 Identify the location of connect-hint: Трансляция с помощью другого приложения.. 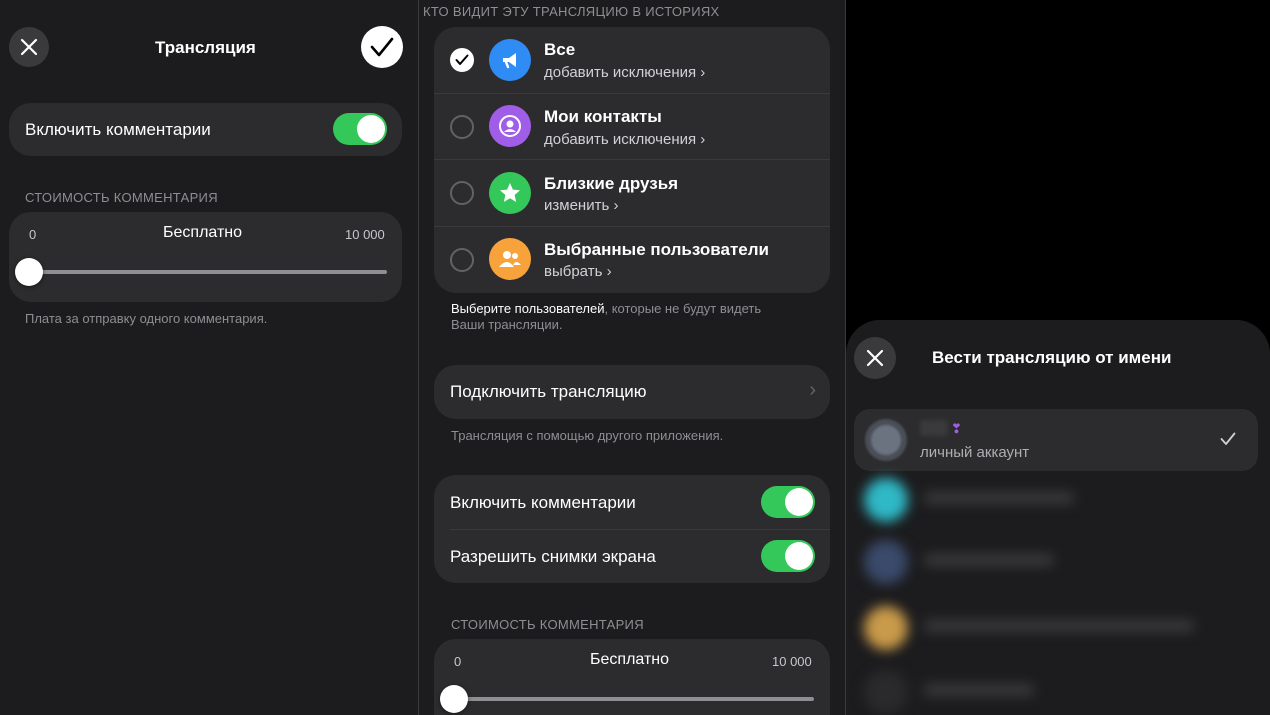
(587, 435).